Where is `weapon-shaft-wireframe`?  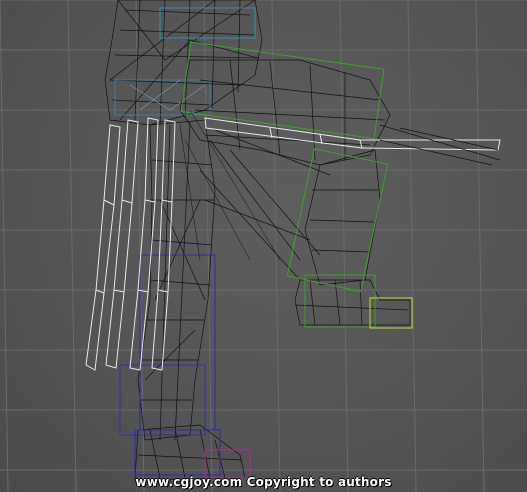 weapon-shaft-wireframe is located at coordinates (440, 145).